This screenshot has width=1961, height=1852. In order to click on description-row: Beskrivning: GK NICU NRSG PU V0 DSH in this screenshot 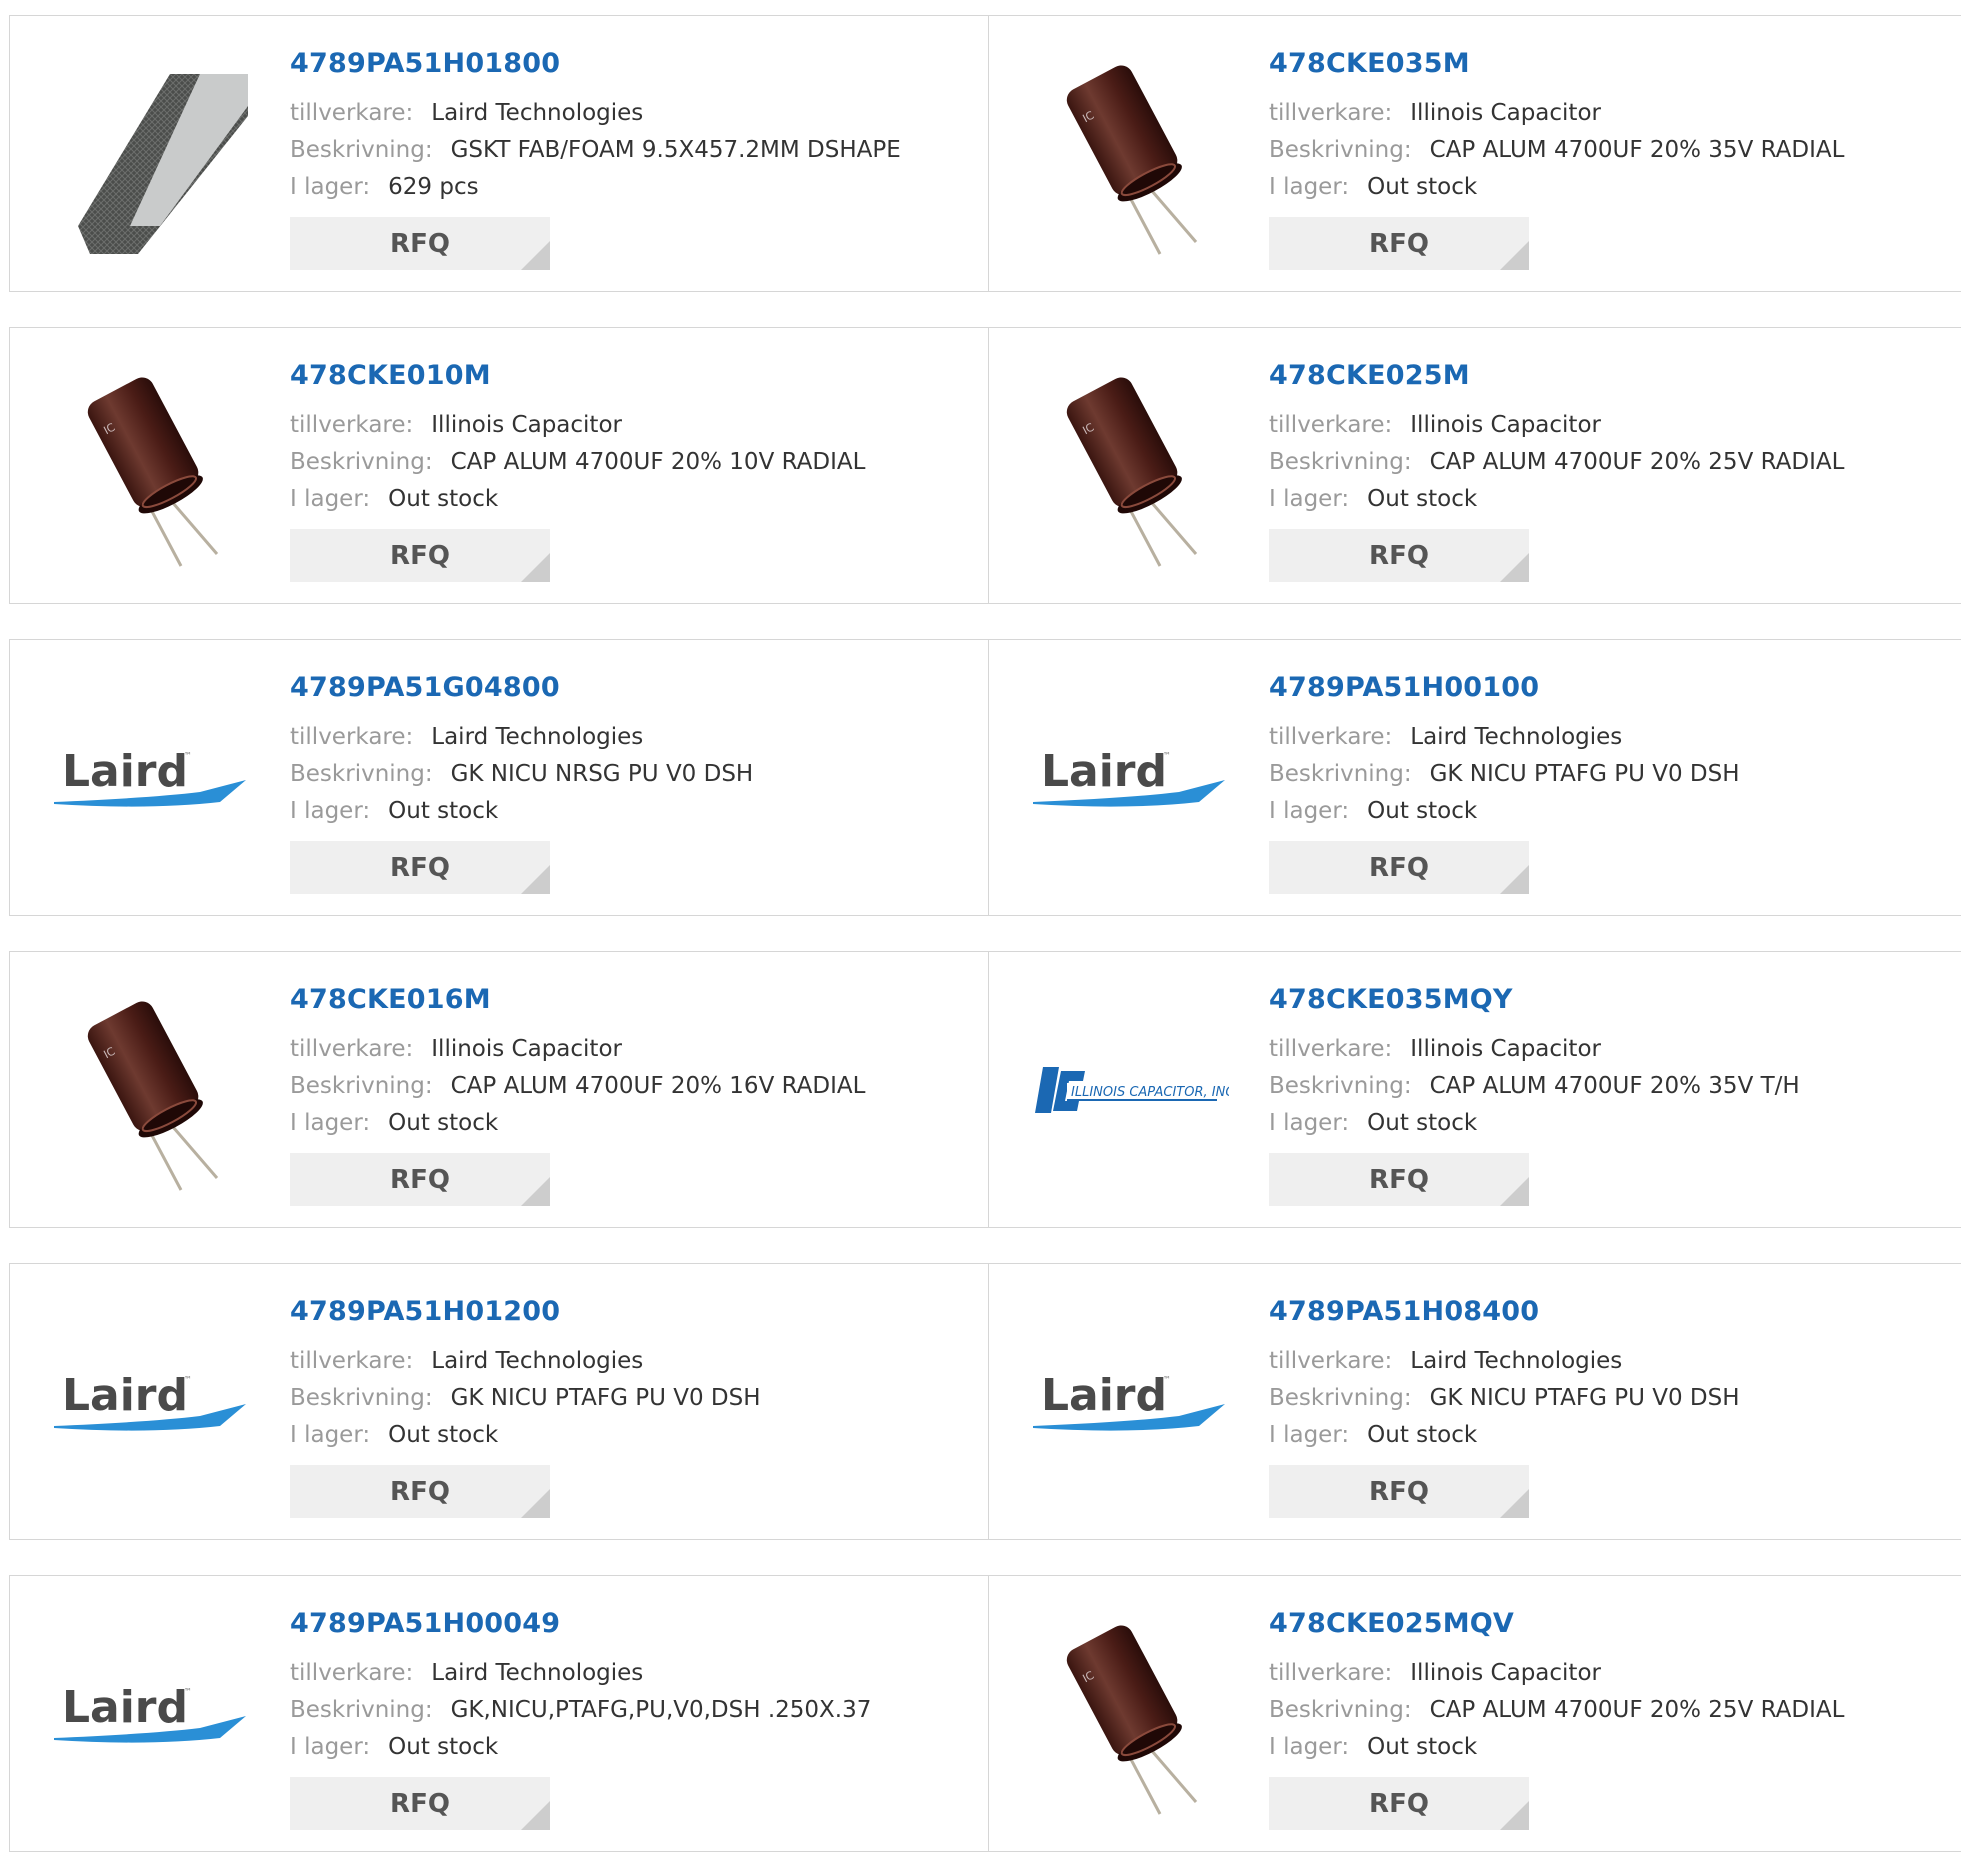, I will do `click(521, 774)`.